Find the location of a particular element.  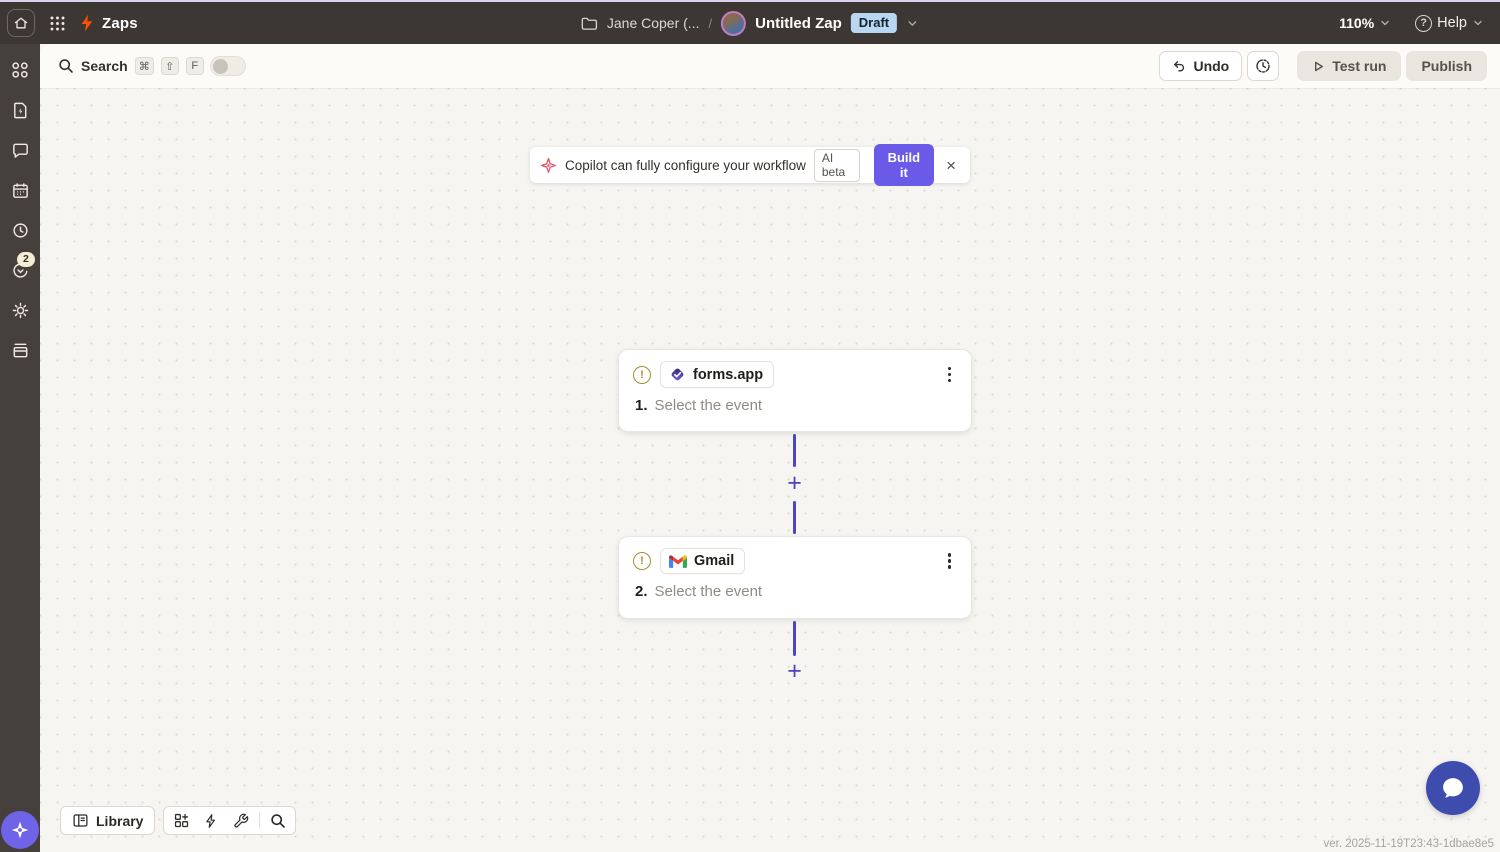

sidebar-item-chat is located at coordinates (20, 150).